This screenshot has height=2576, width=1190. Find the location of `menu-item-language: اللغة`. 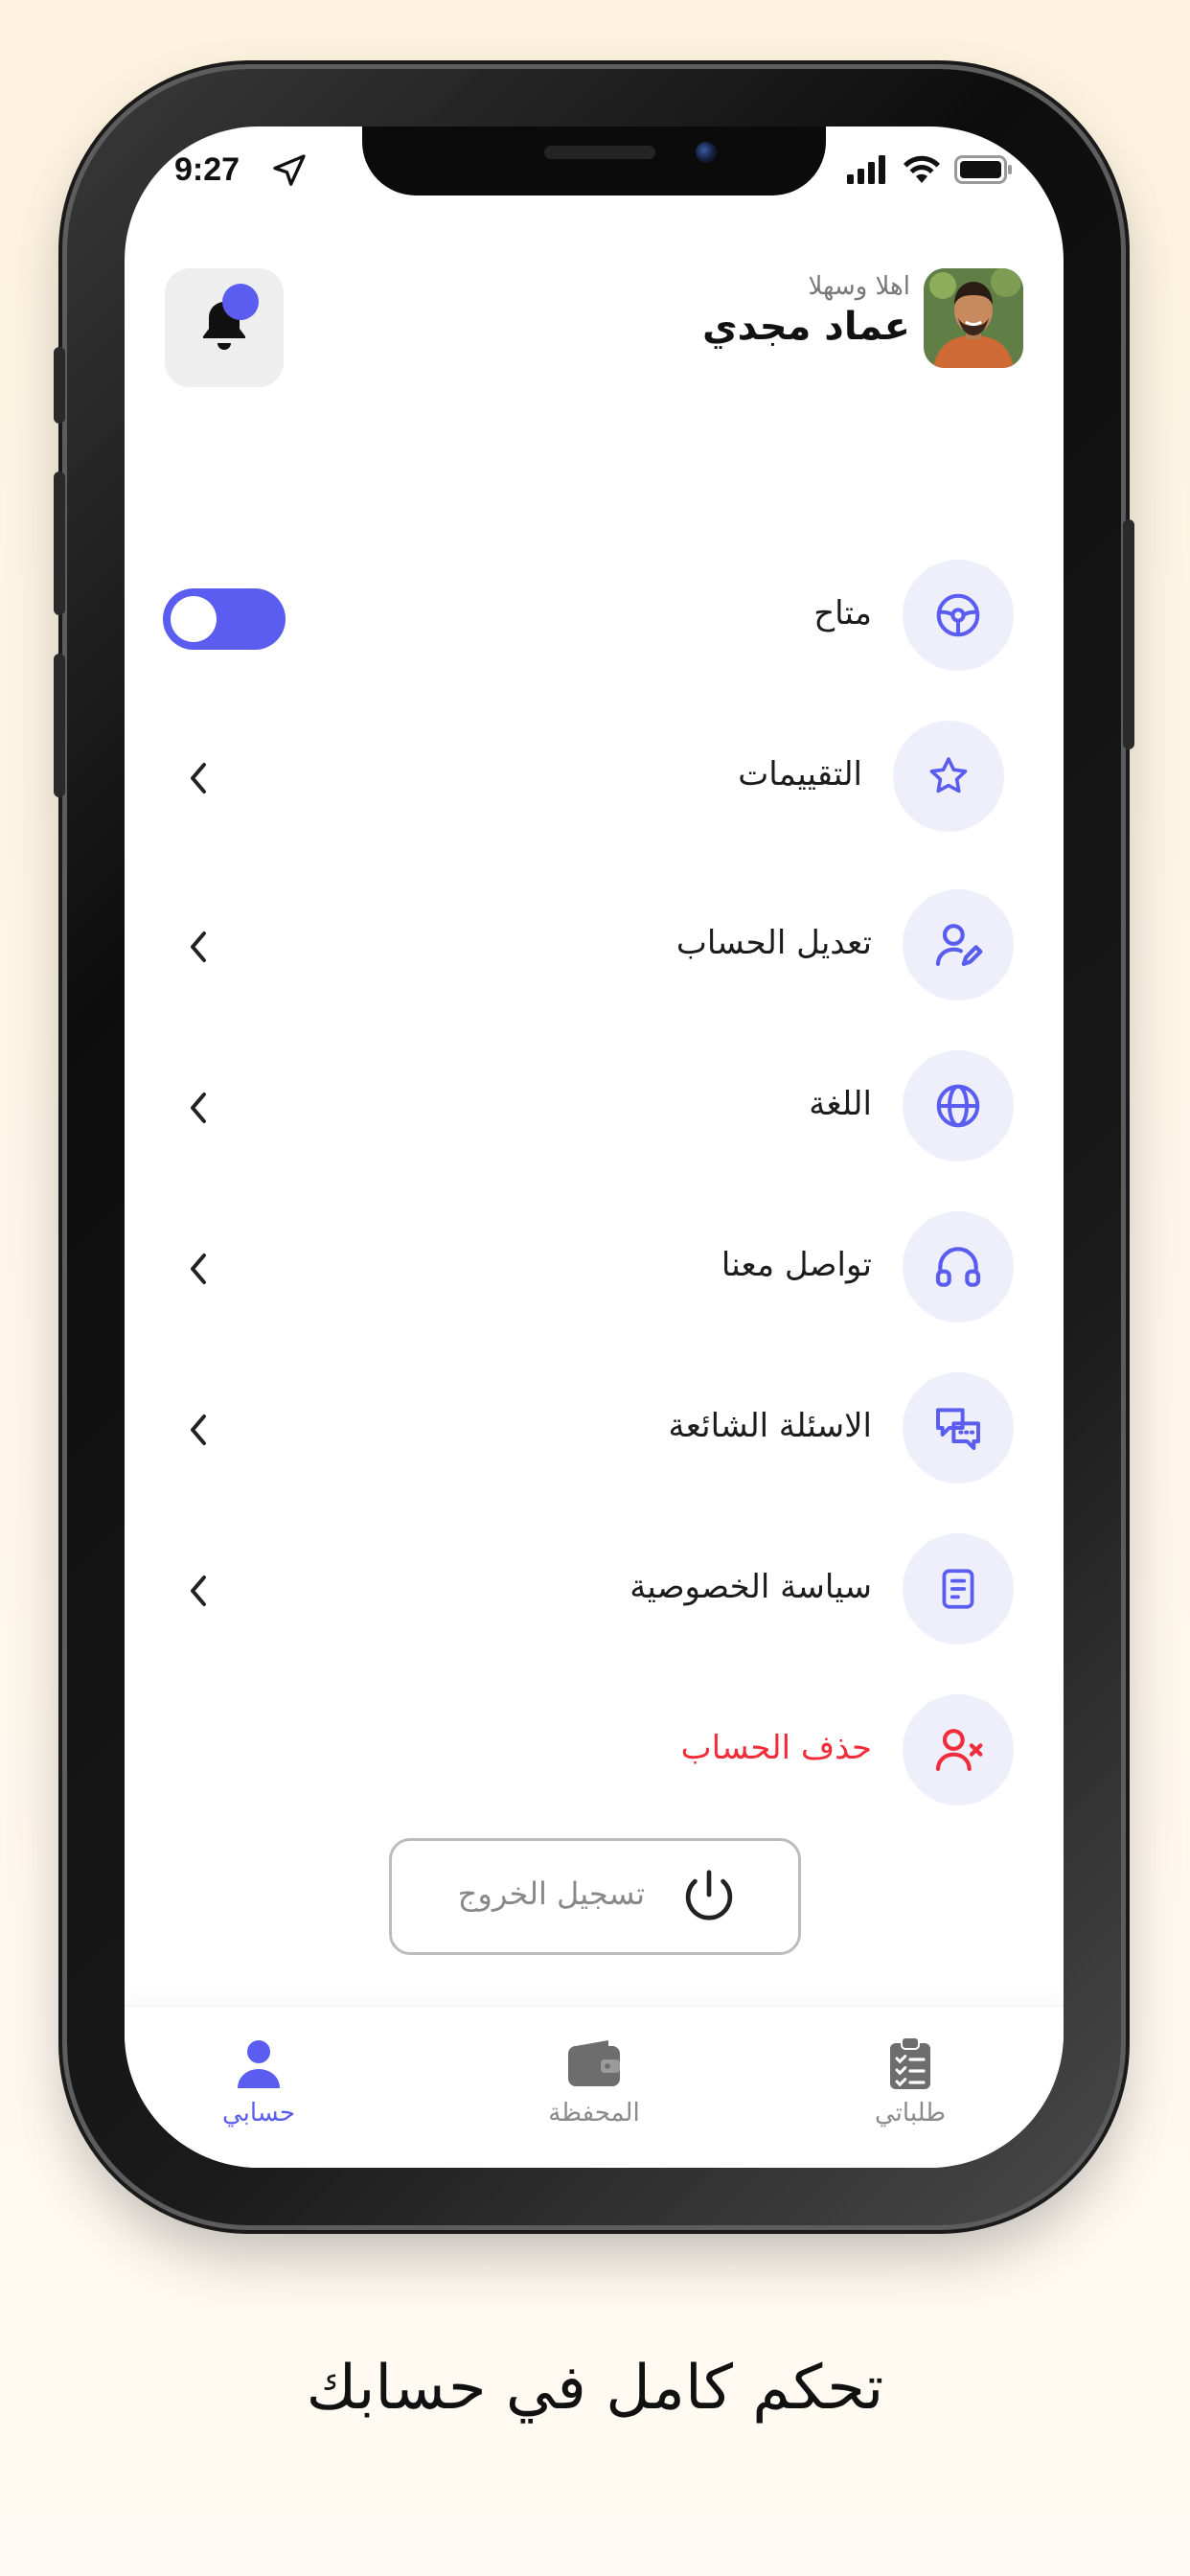

menu-item-language: اللغة is located at coordinates (589, 1107).